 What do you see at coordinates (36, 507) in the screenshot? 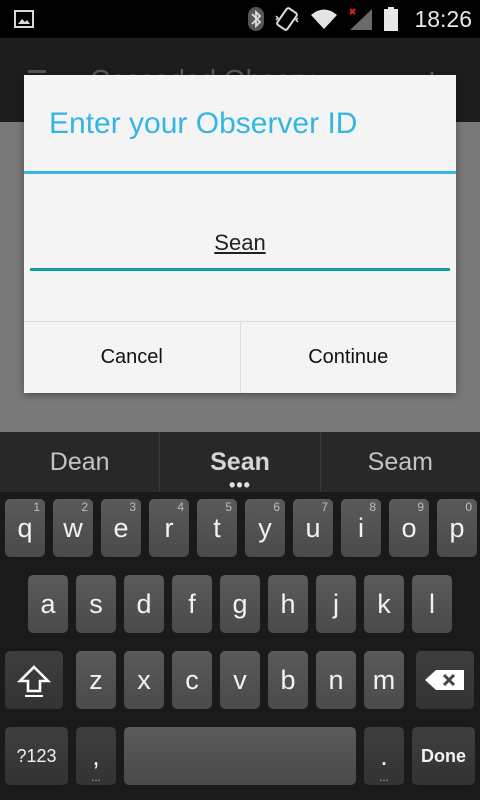
I see `key-hint-number: 1` at bounding box center [36, 507].